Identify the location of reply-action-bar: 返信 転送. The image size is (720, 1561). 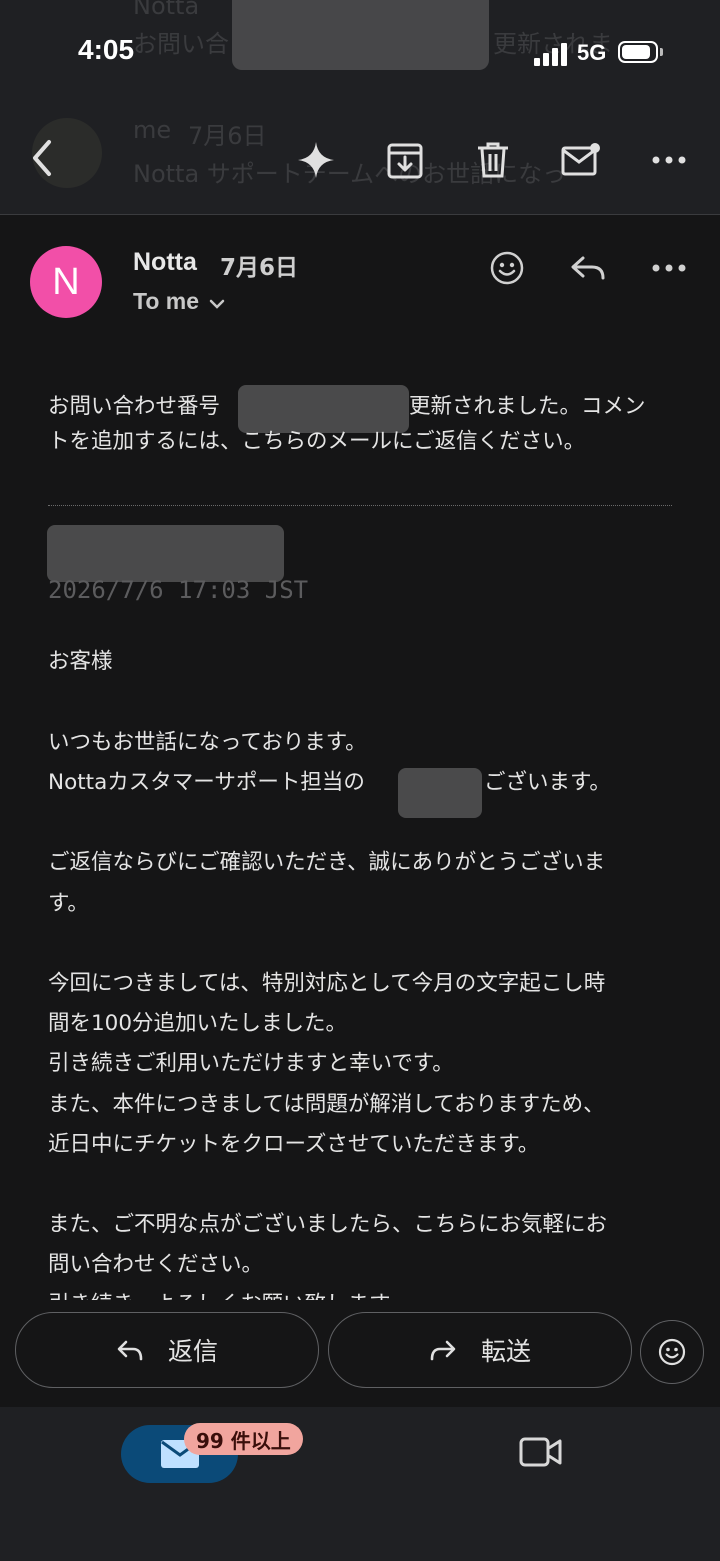
(360, 1353).